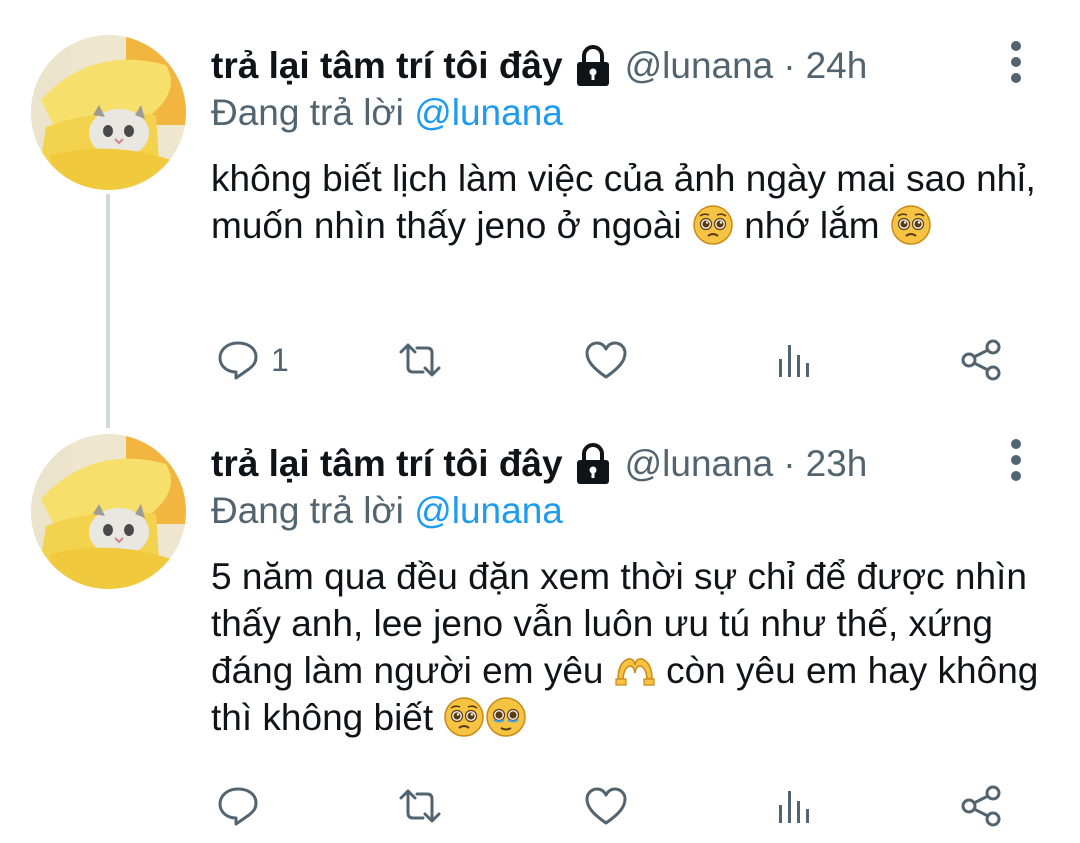  I want to click on tweet-actions, so click(611, 806).